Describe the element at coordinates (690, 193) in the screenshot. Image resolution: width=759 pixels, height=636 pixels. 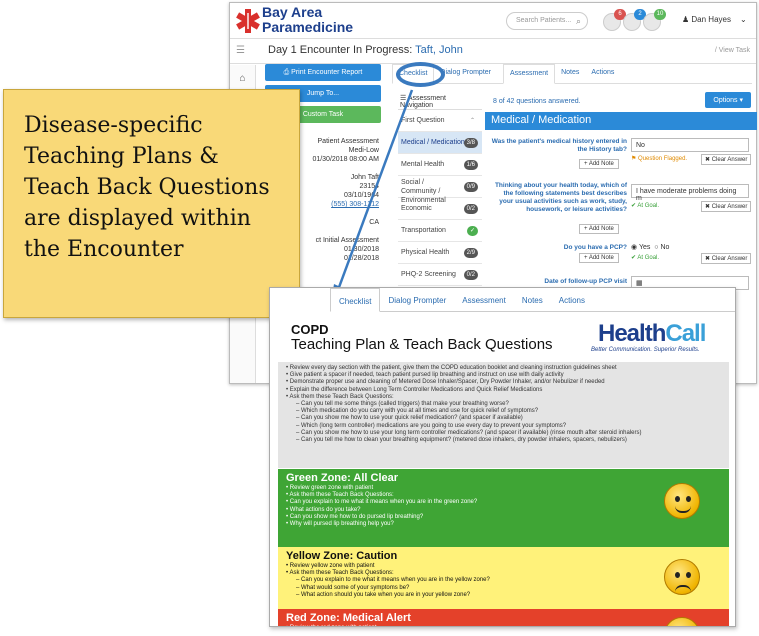
I see `answer-select: I have moderate problems doing m` at that location.